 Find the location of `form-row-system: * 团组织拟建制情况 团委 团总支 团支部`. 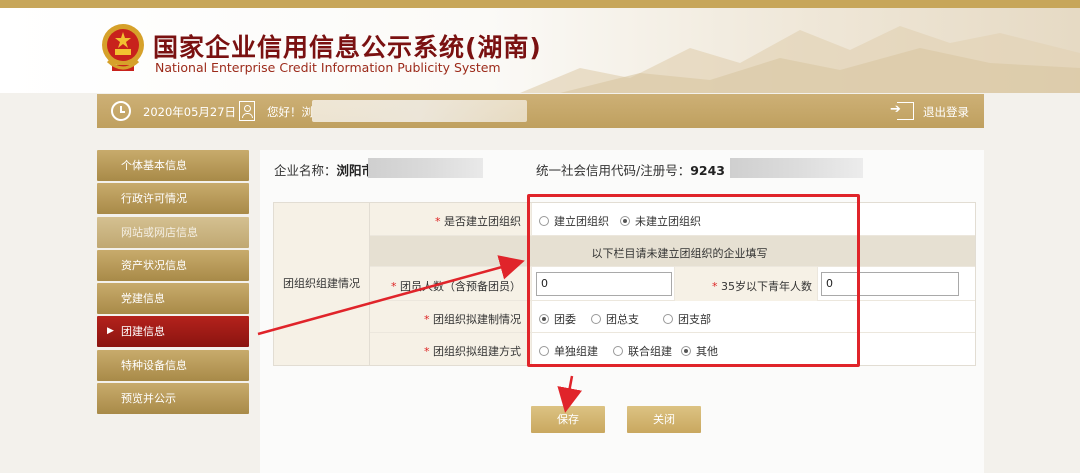

form-row-system: * 团组织拟建制情况 团委 团总支 团支部 is located at coordinates (672, 317).